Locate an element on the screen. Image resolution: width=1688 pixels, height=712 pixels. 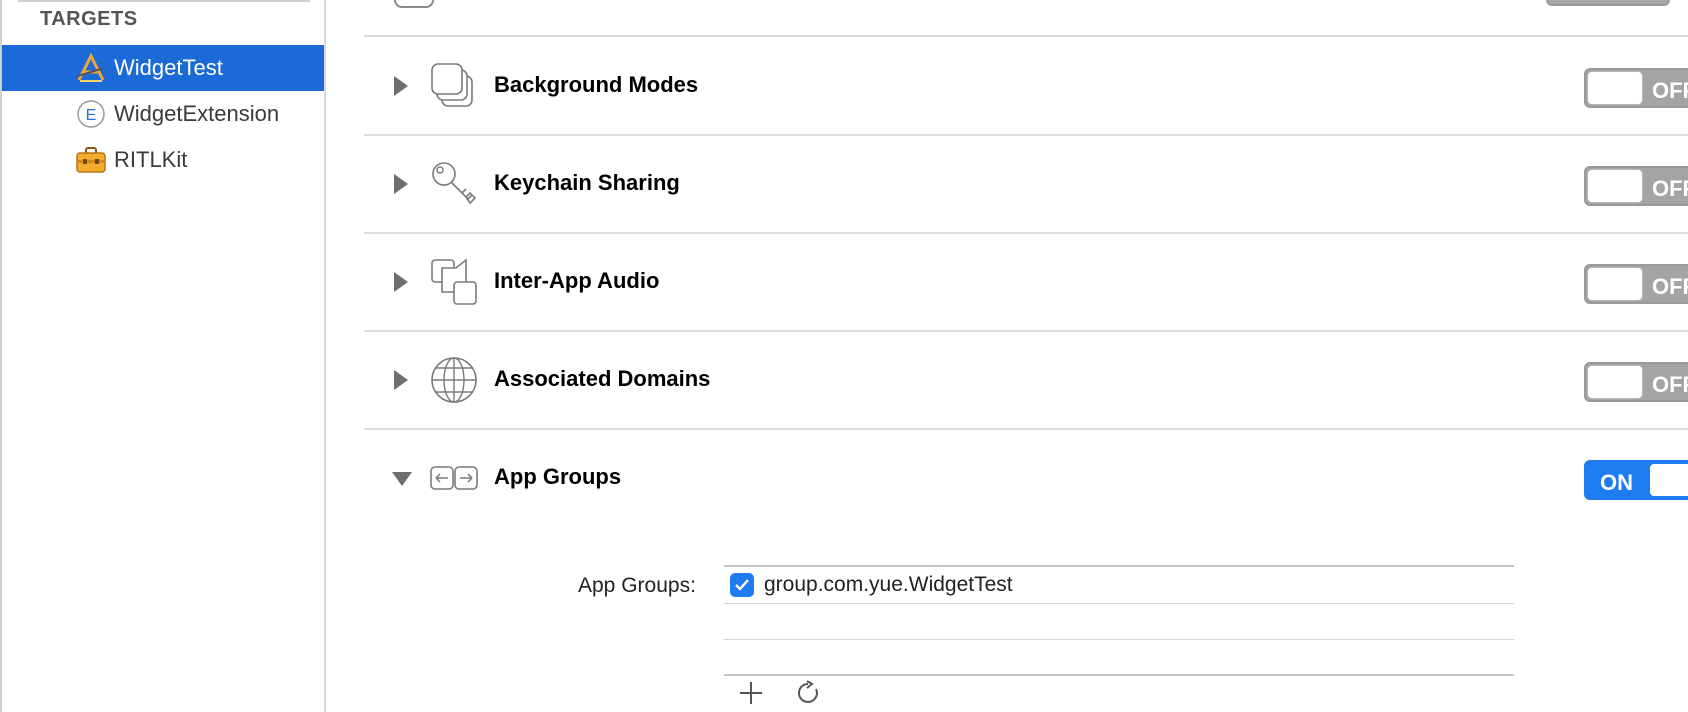
capability-title: Inter-App Audio is located at coordinates (577, 280).